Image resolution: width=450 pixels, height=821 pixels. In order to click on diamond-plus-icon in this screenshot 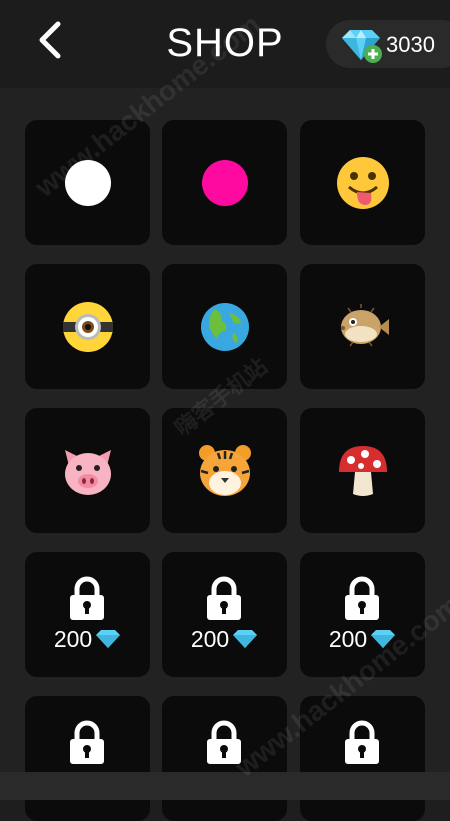, I will do `click(362, 46)`.